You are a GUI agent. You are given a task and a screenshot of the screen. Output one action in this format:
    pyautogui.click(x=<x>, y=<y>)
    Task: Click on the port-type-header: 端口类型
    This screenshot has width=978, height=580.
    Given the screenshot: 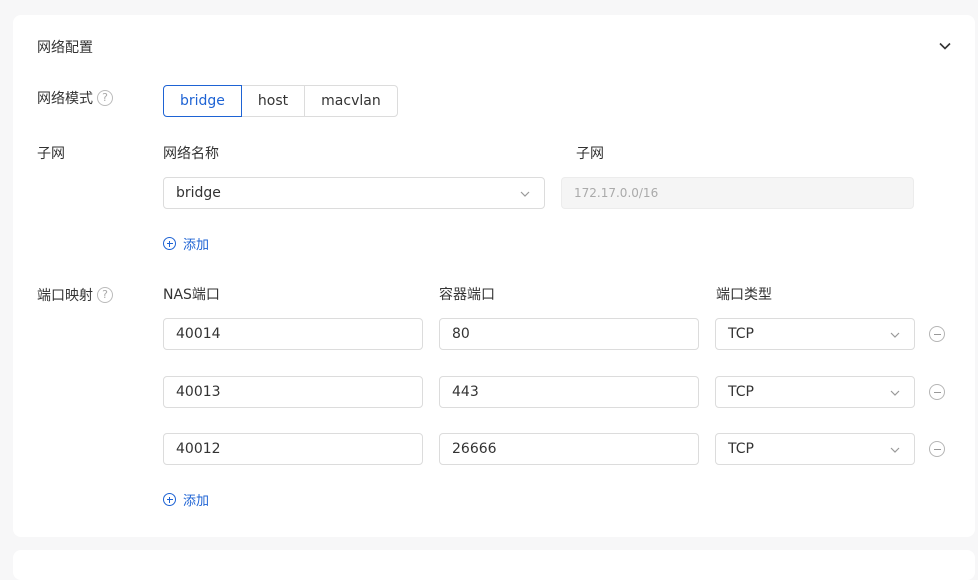 What is the action you would take?
    pyautogui.click(x=744, y=295)
    